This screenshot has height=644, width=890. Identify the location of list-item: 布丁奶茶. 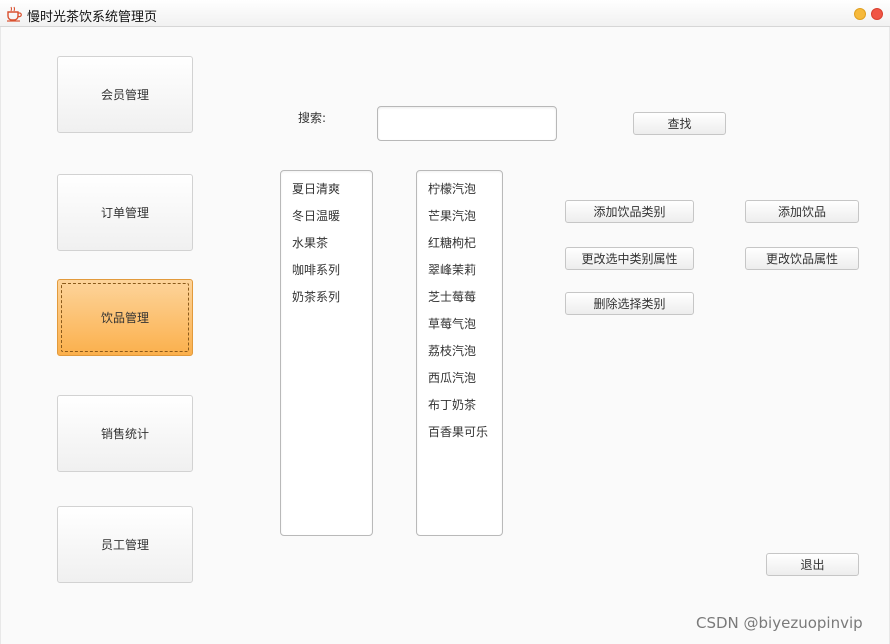
(452, 404).